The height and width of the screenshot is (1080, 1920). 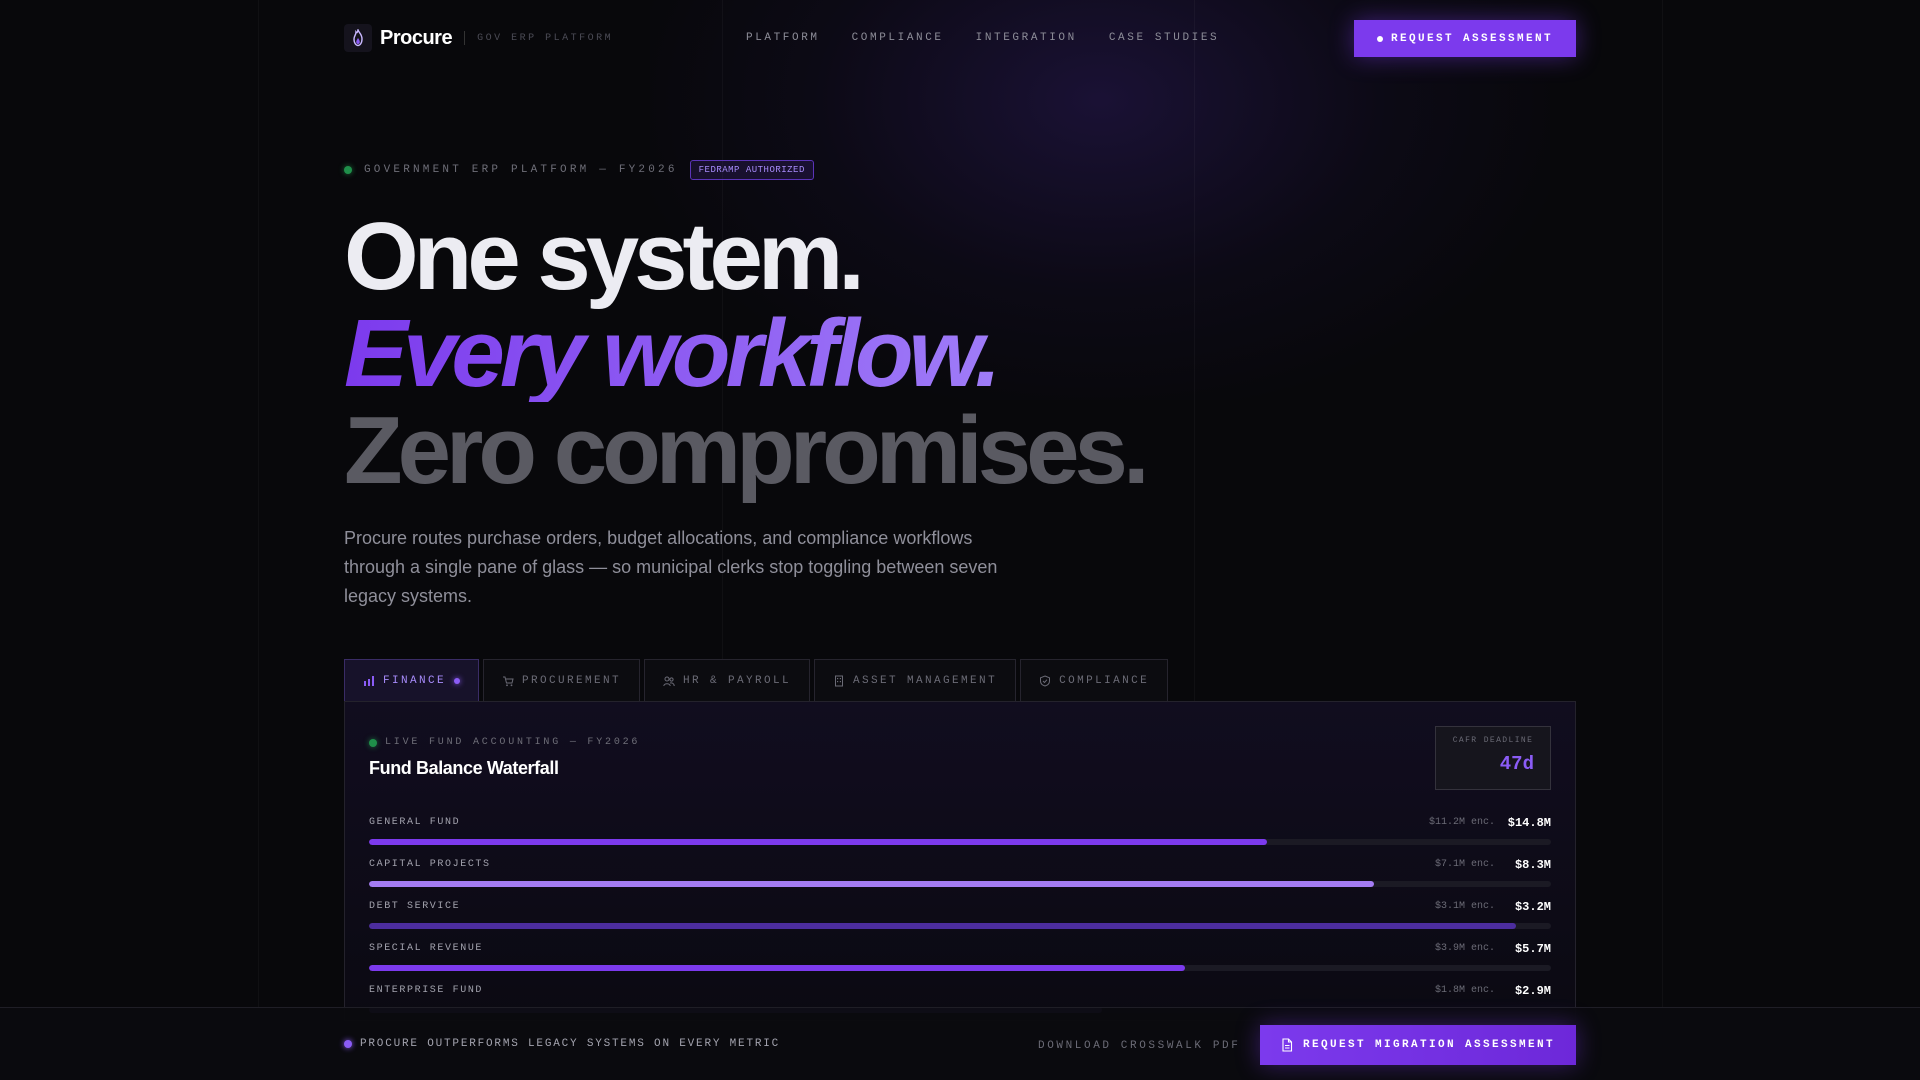 I want to click on headline-line-2: Every workflow., so click(x=744, y=353).